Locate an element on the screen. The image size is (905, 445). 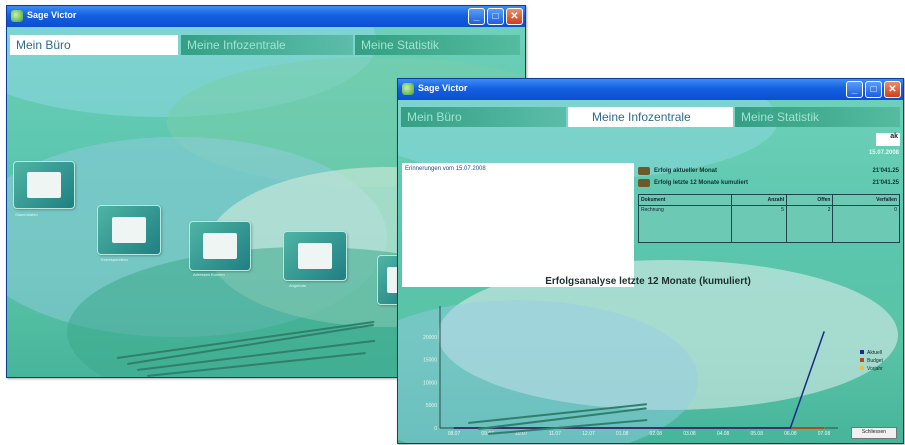
user-code-box: ak is located at coordinates (888, 139).